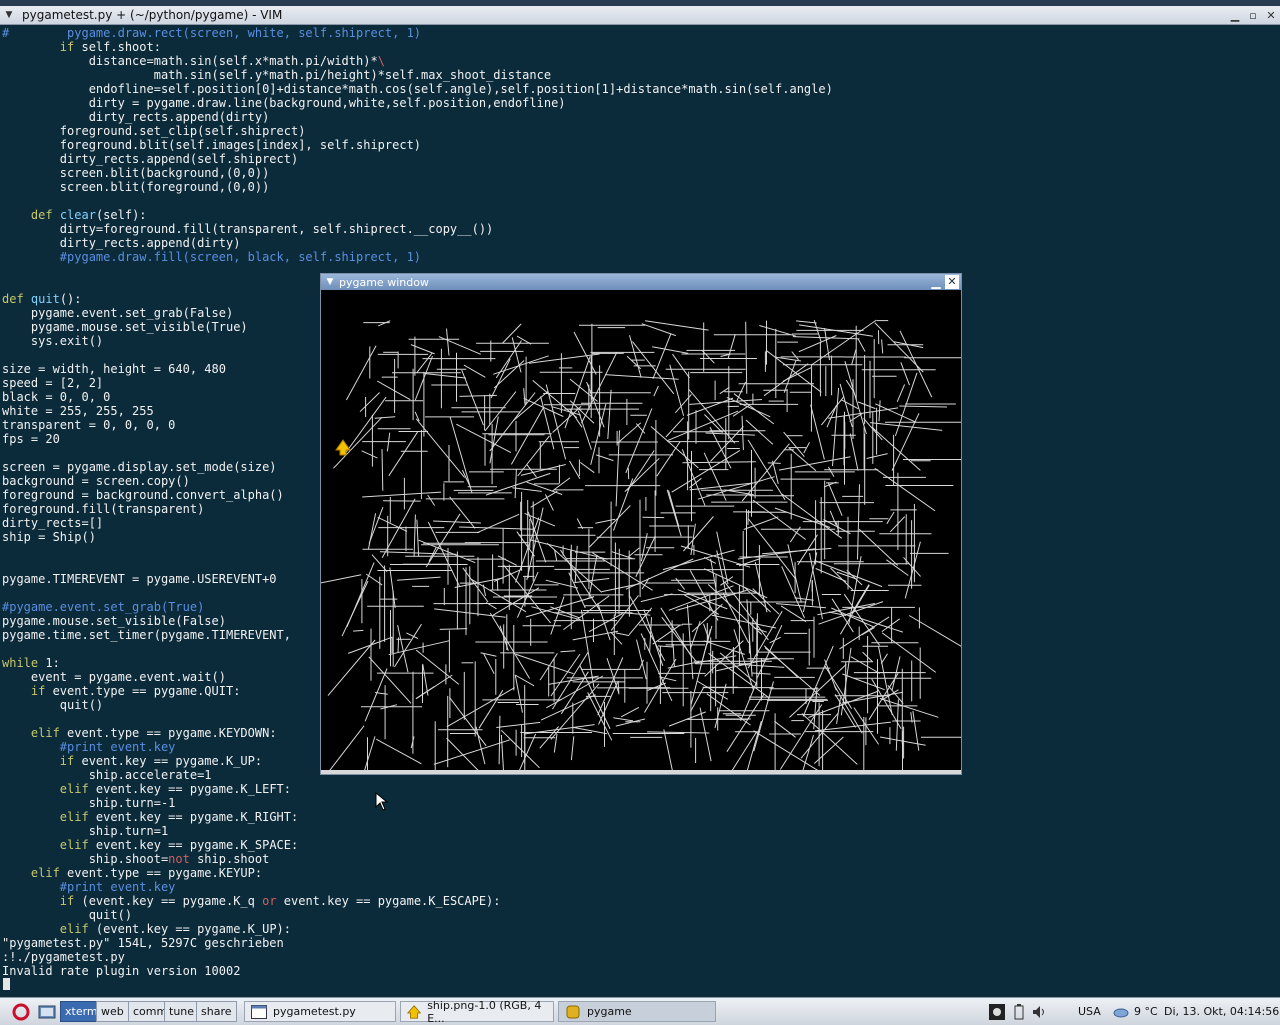 The width and height of the screenshot is (1280, 1025). I want to click on code-line: elif event.key == pygame.K_SPACE:, so click(417, 845).